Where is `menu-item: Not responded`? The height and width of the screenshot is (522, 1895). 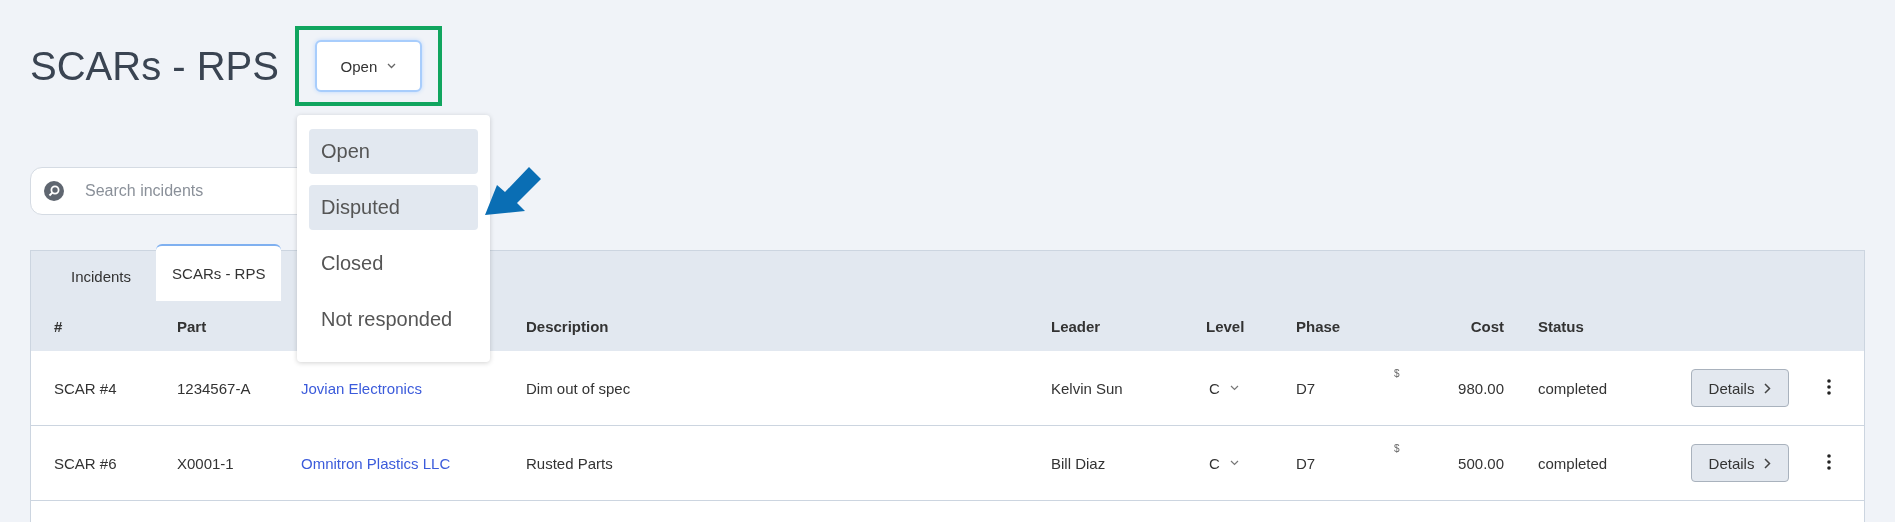 menu-item: Not responded is located at coordinates (393, 319).